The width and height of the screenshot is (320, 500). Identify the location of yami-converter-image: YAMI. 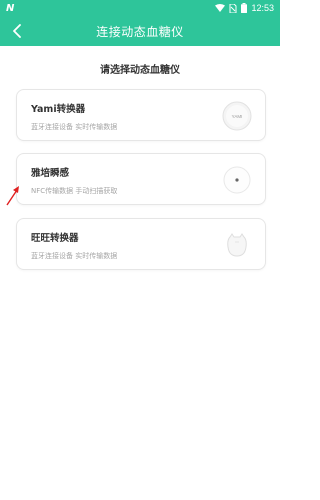
(237, 116).